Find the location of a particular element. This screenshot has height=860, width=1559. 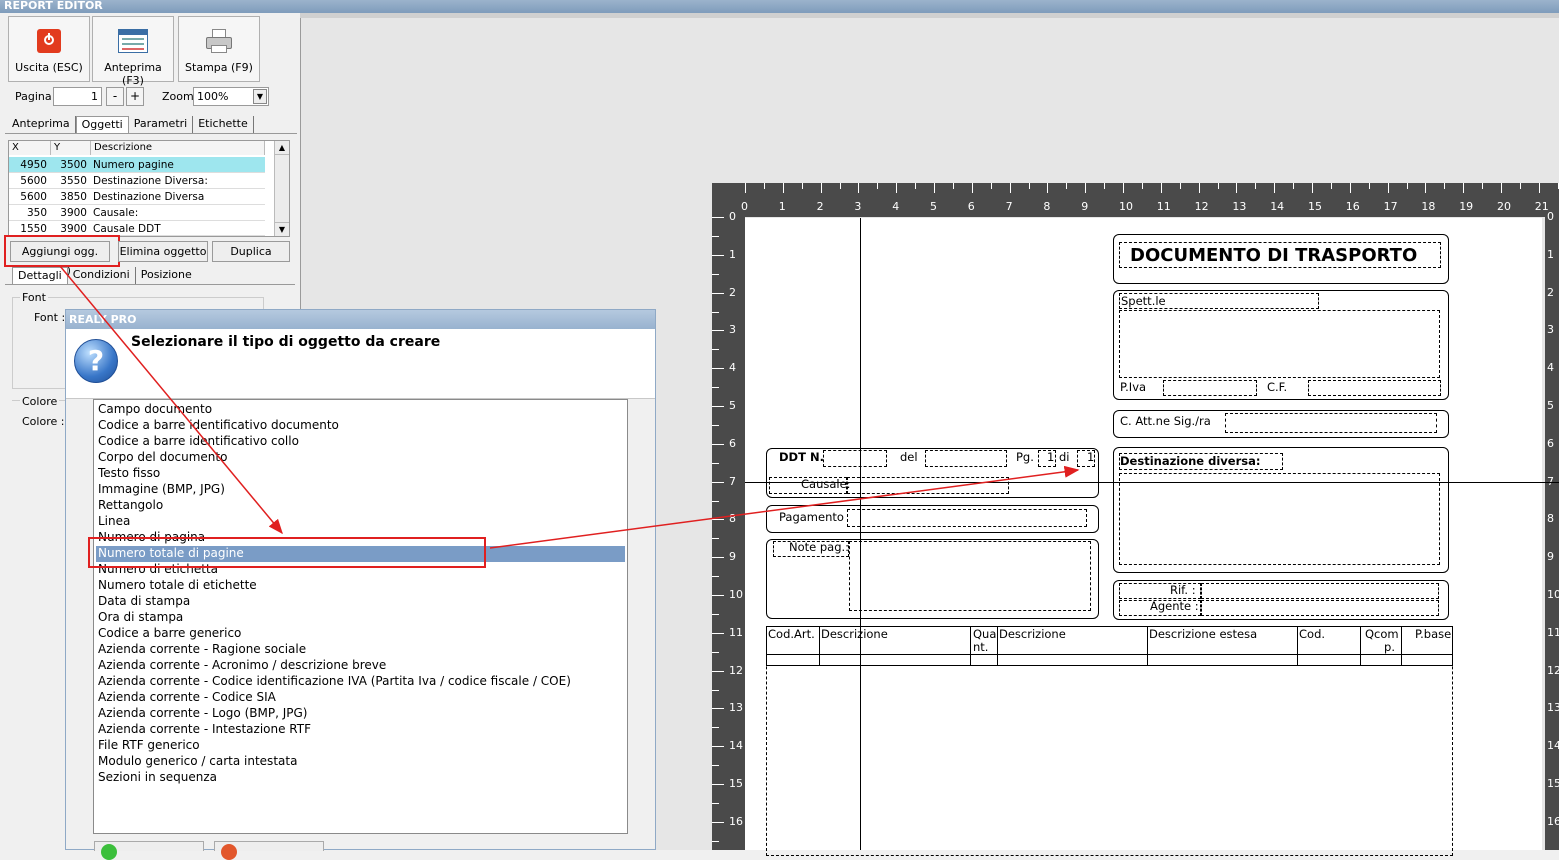

arrow-to-page-total is located at coordinates (784, 507).